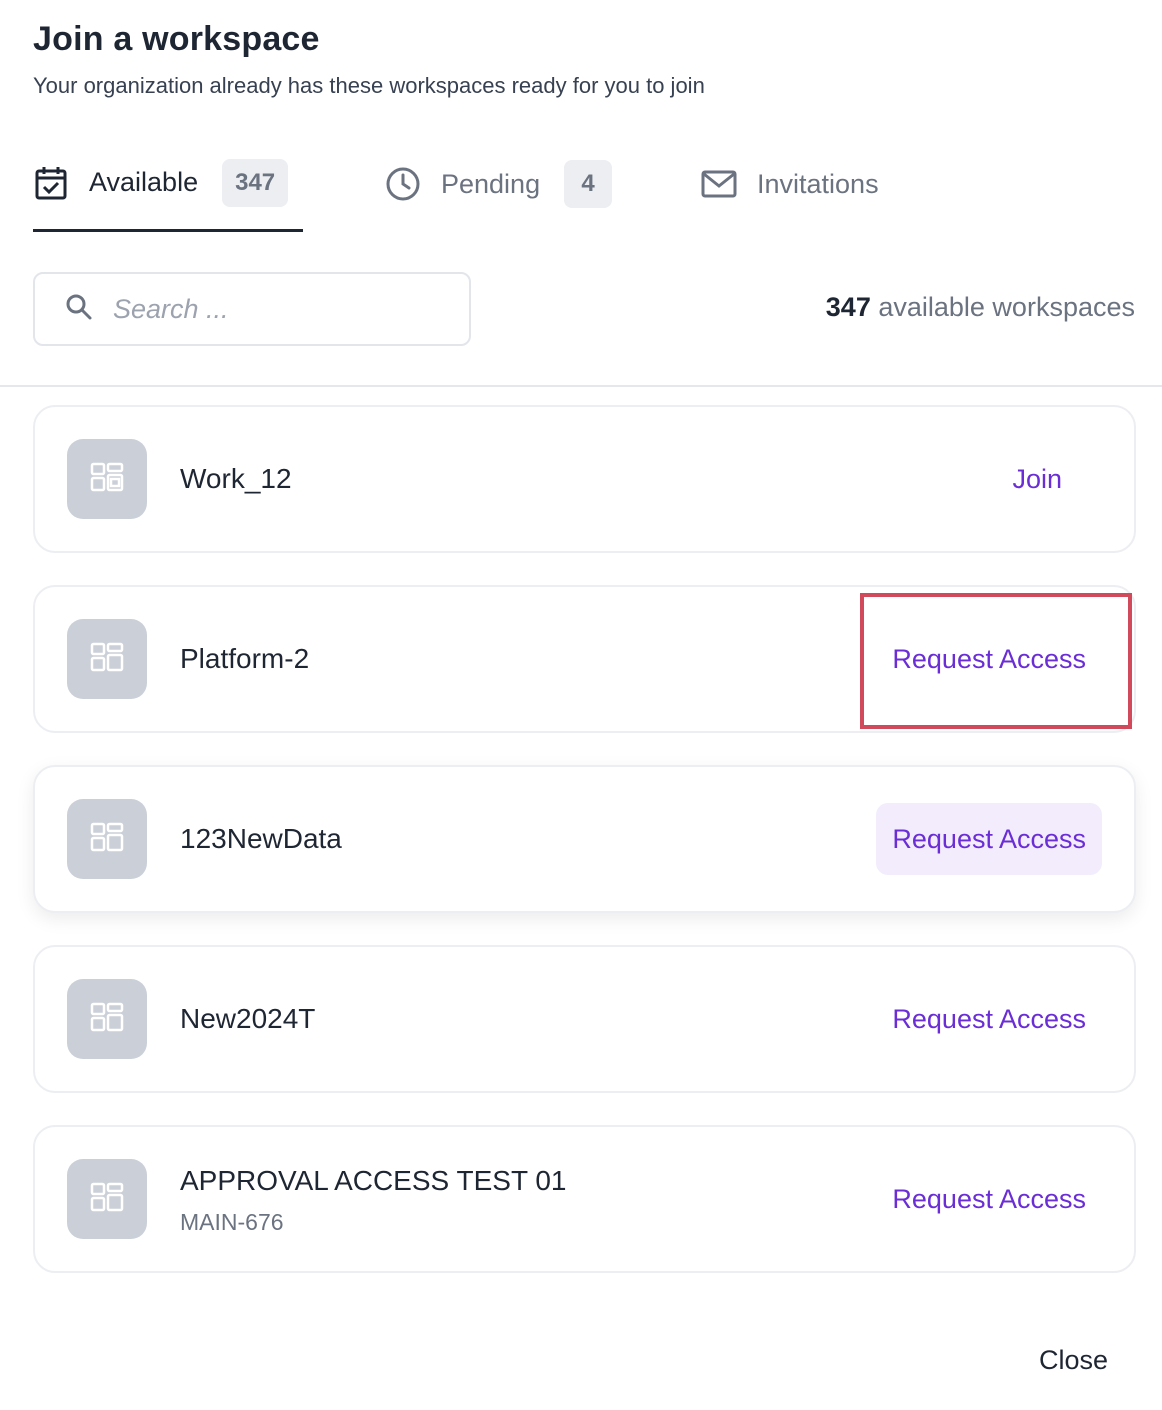 The height and width of the screenshot is (1410, 1162). I want to click on workspace-name: Platform-2, so click(245, 658).